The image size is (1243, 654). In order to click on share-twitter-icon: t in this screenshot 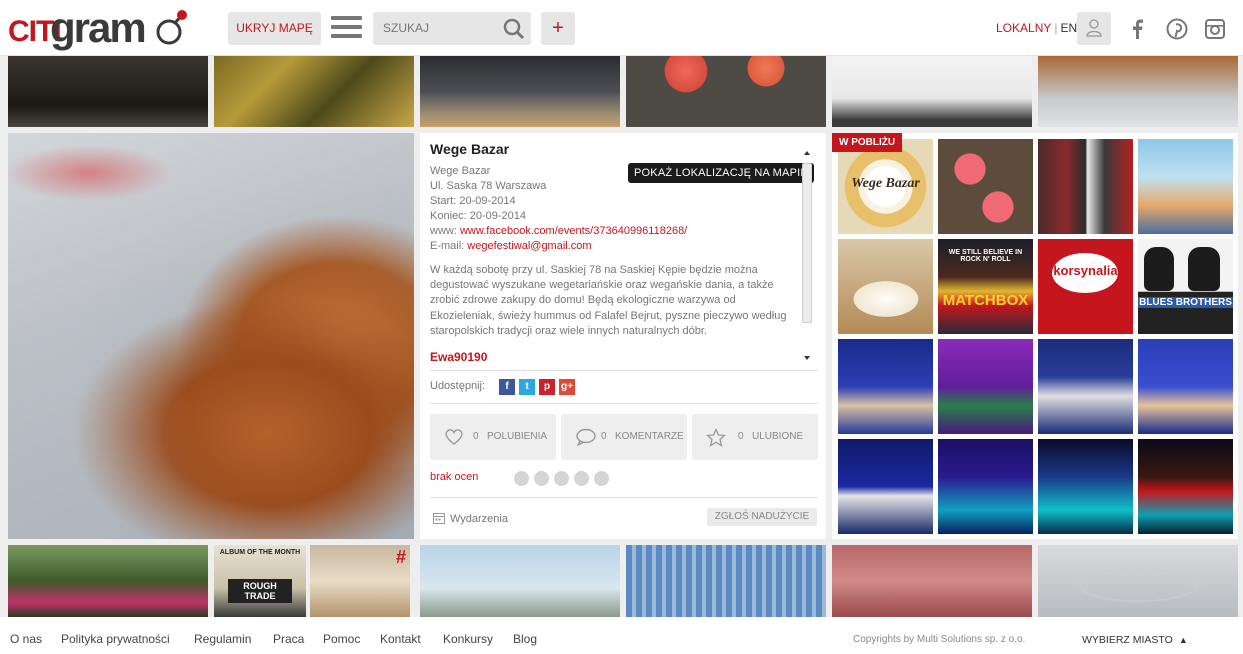, I will do `click(527, 387)`.